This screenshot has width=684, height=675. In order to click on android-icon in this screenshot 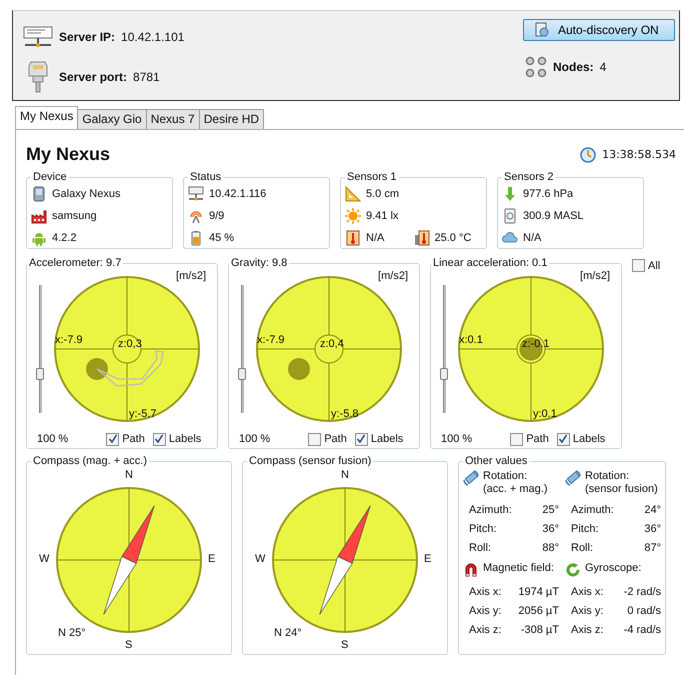, I will do `click(39, 238)`.